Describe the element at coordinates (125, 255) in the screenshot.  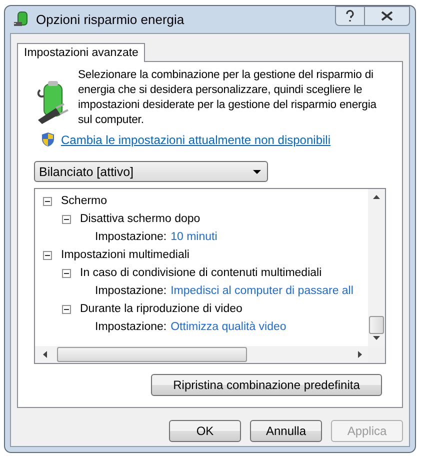
I see `tree-item: Impostazioni multimediali` at that location.